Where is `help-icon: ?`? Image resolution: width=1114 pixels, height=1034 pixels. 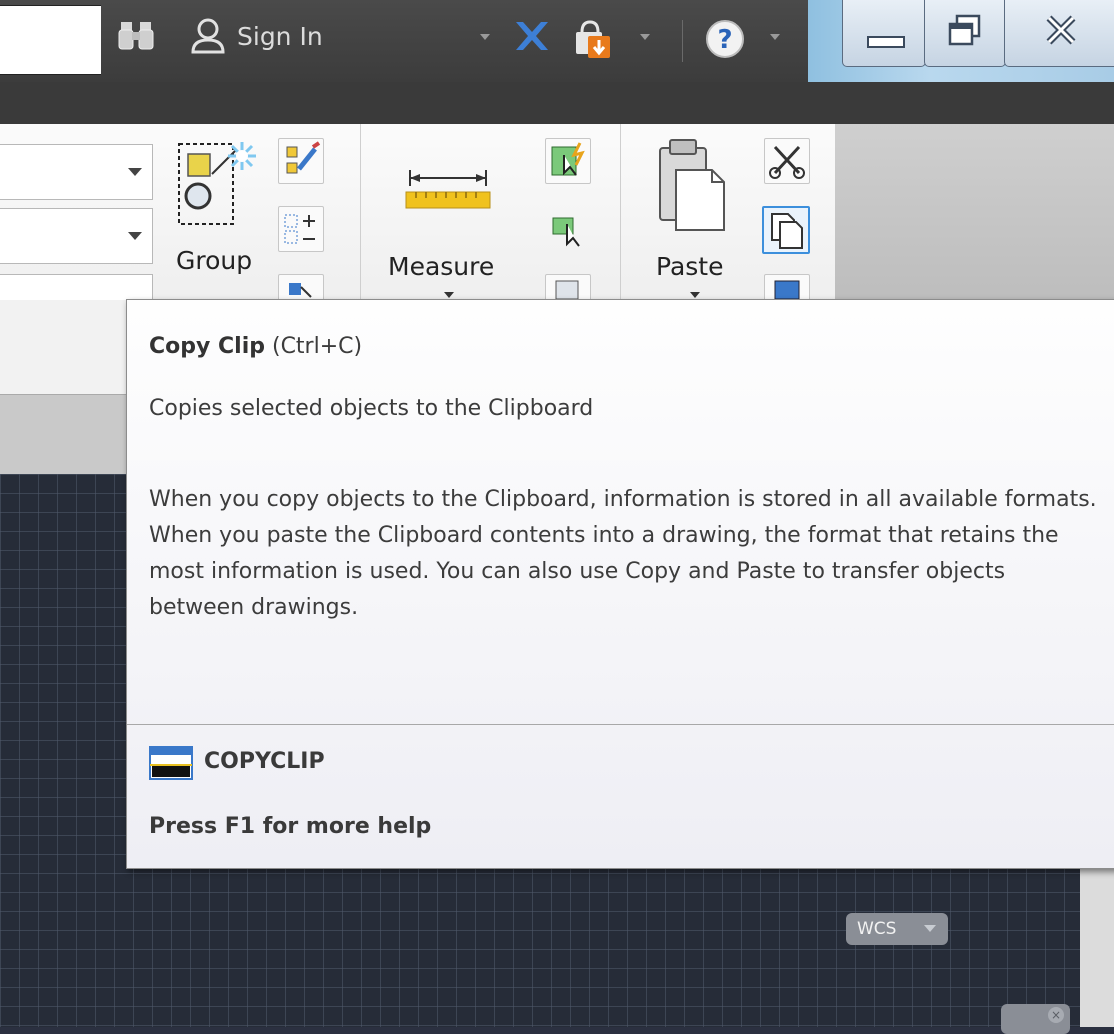 help-icon: ? is located at coordinates (725, 41).